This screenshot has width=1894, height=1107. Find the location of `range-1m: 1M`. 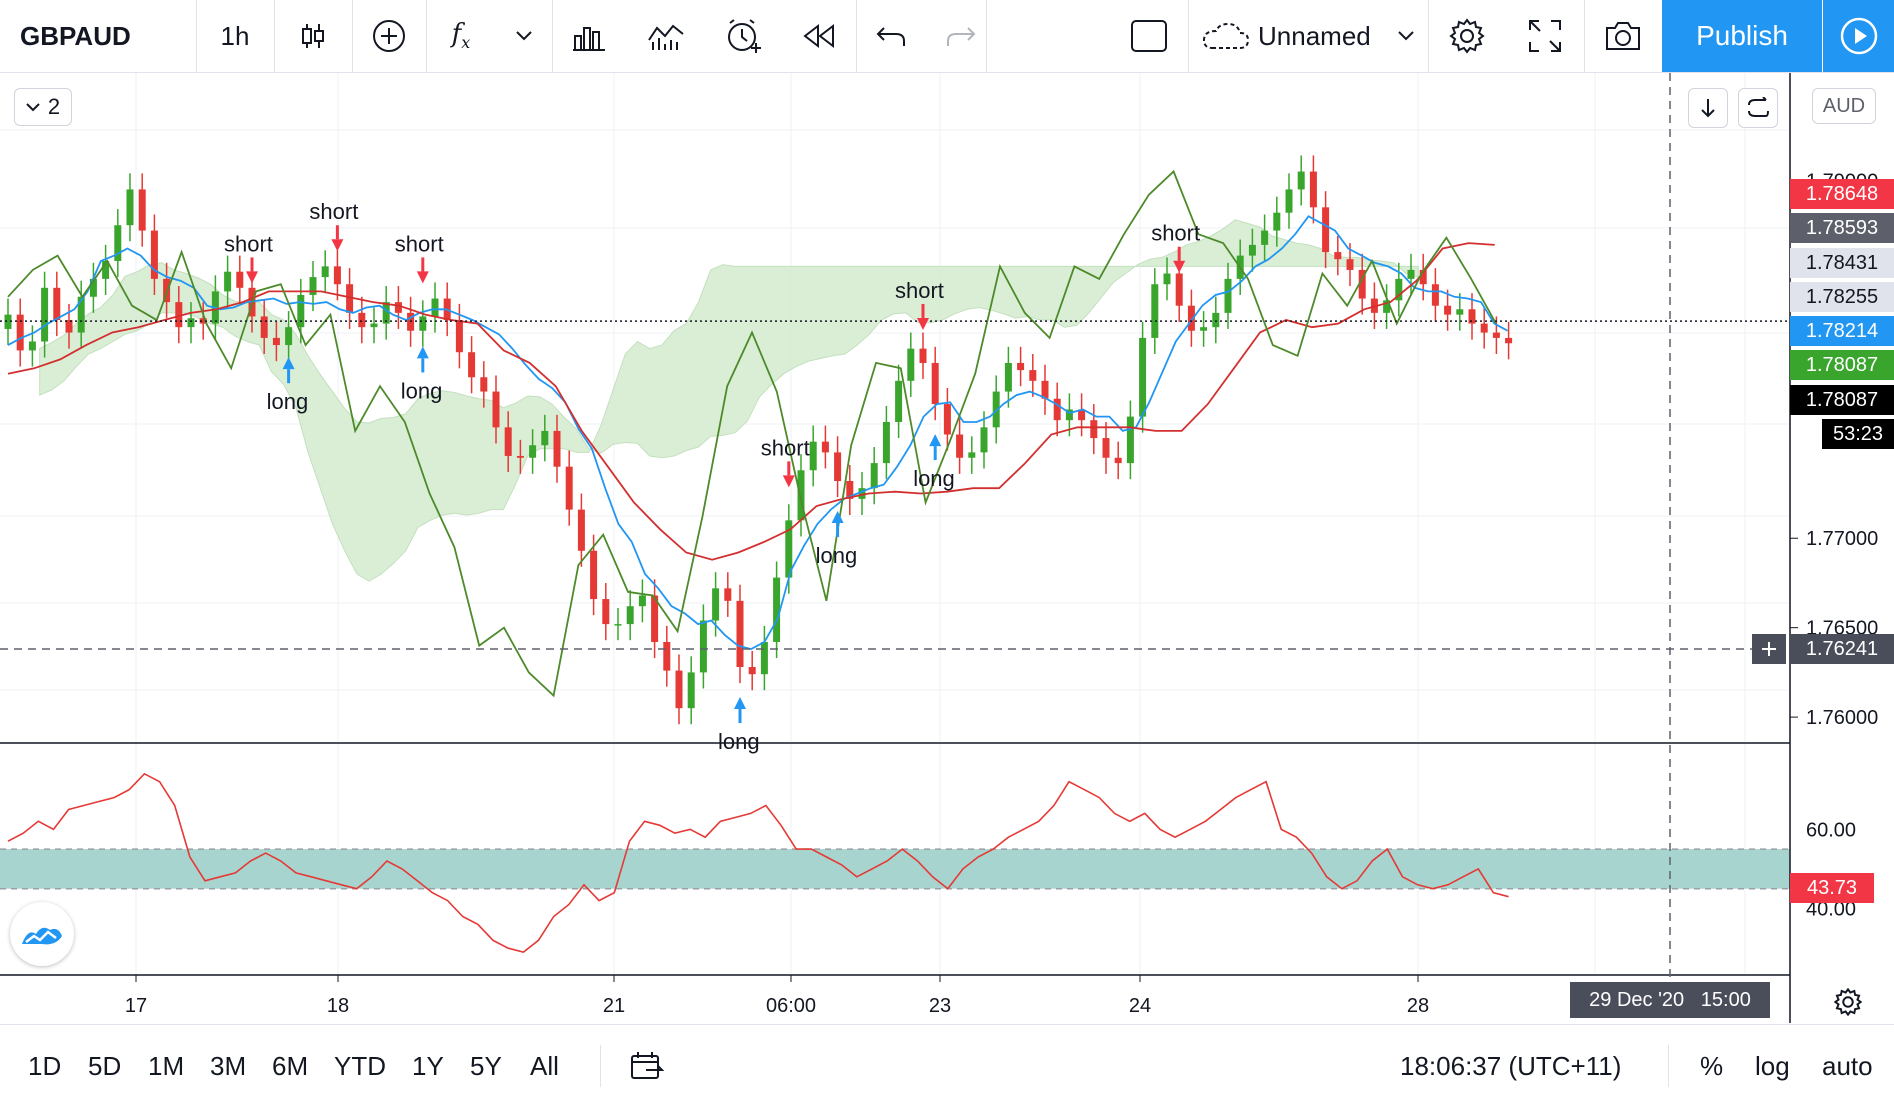

range-1m: 1M is located at coordinates (166, 1066).